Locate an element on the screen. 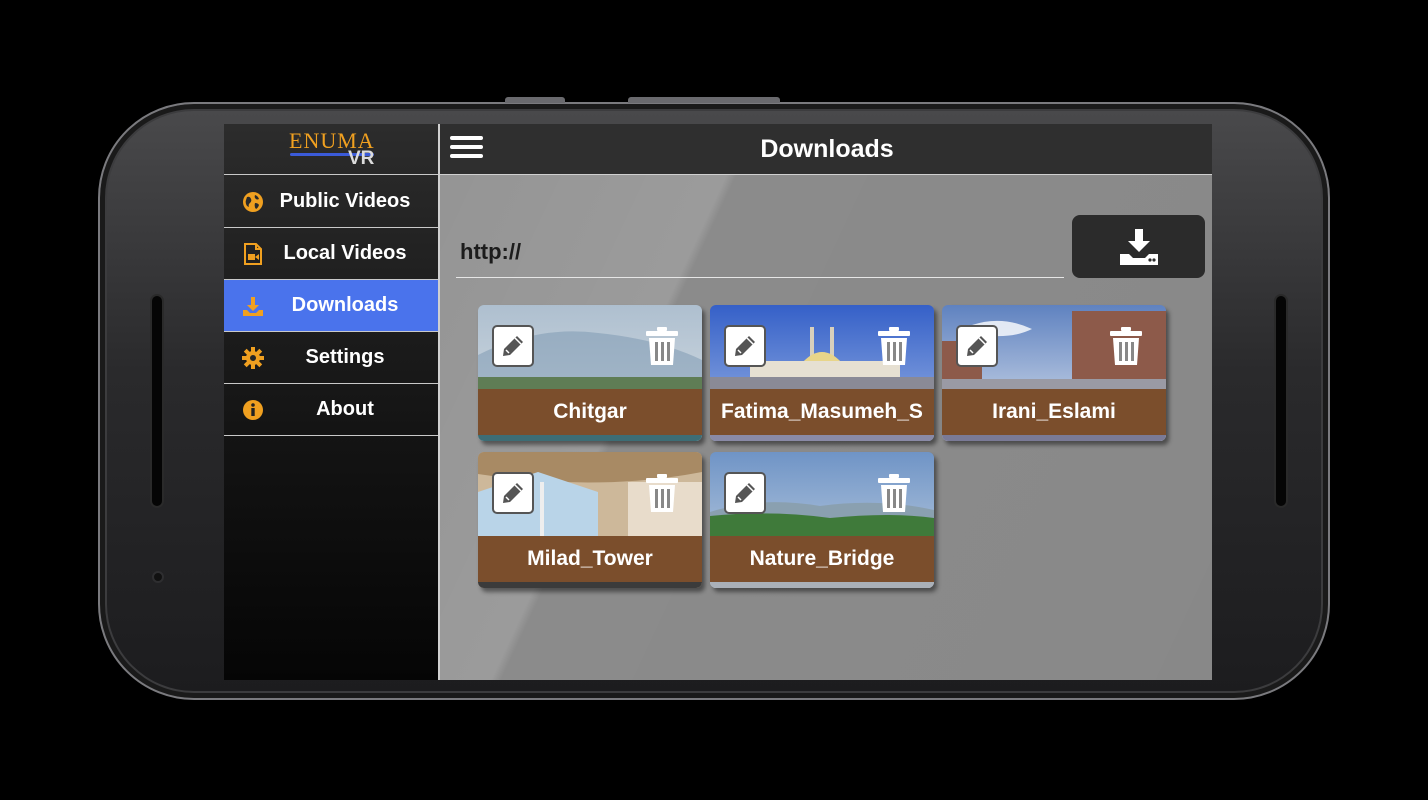  video-title: Irani_Eslami is located at coordinates (1054, 412).